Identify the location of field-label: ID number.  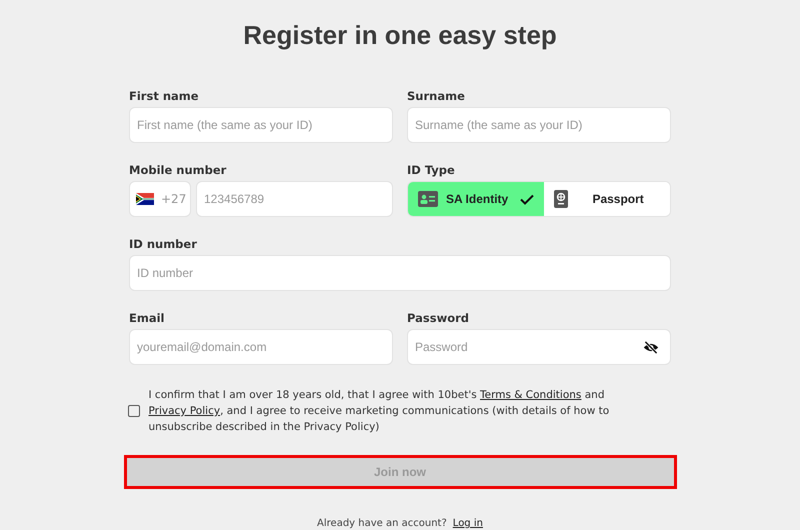
(163, 244).